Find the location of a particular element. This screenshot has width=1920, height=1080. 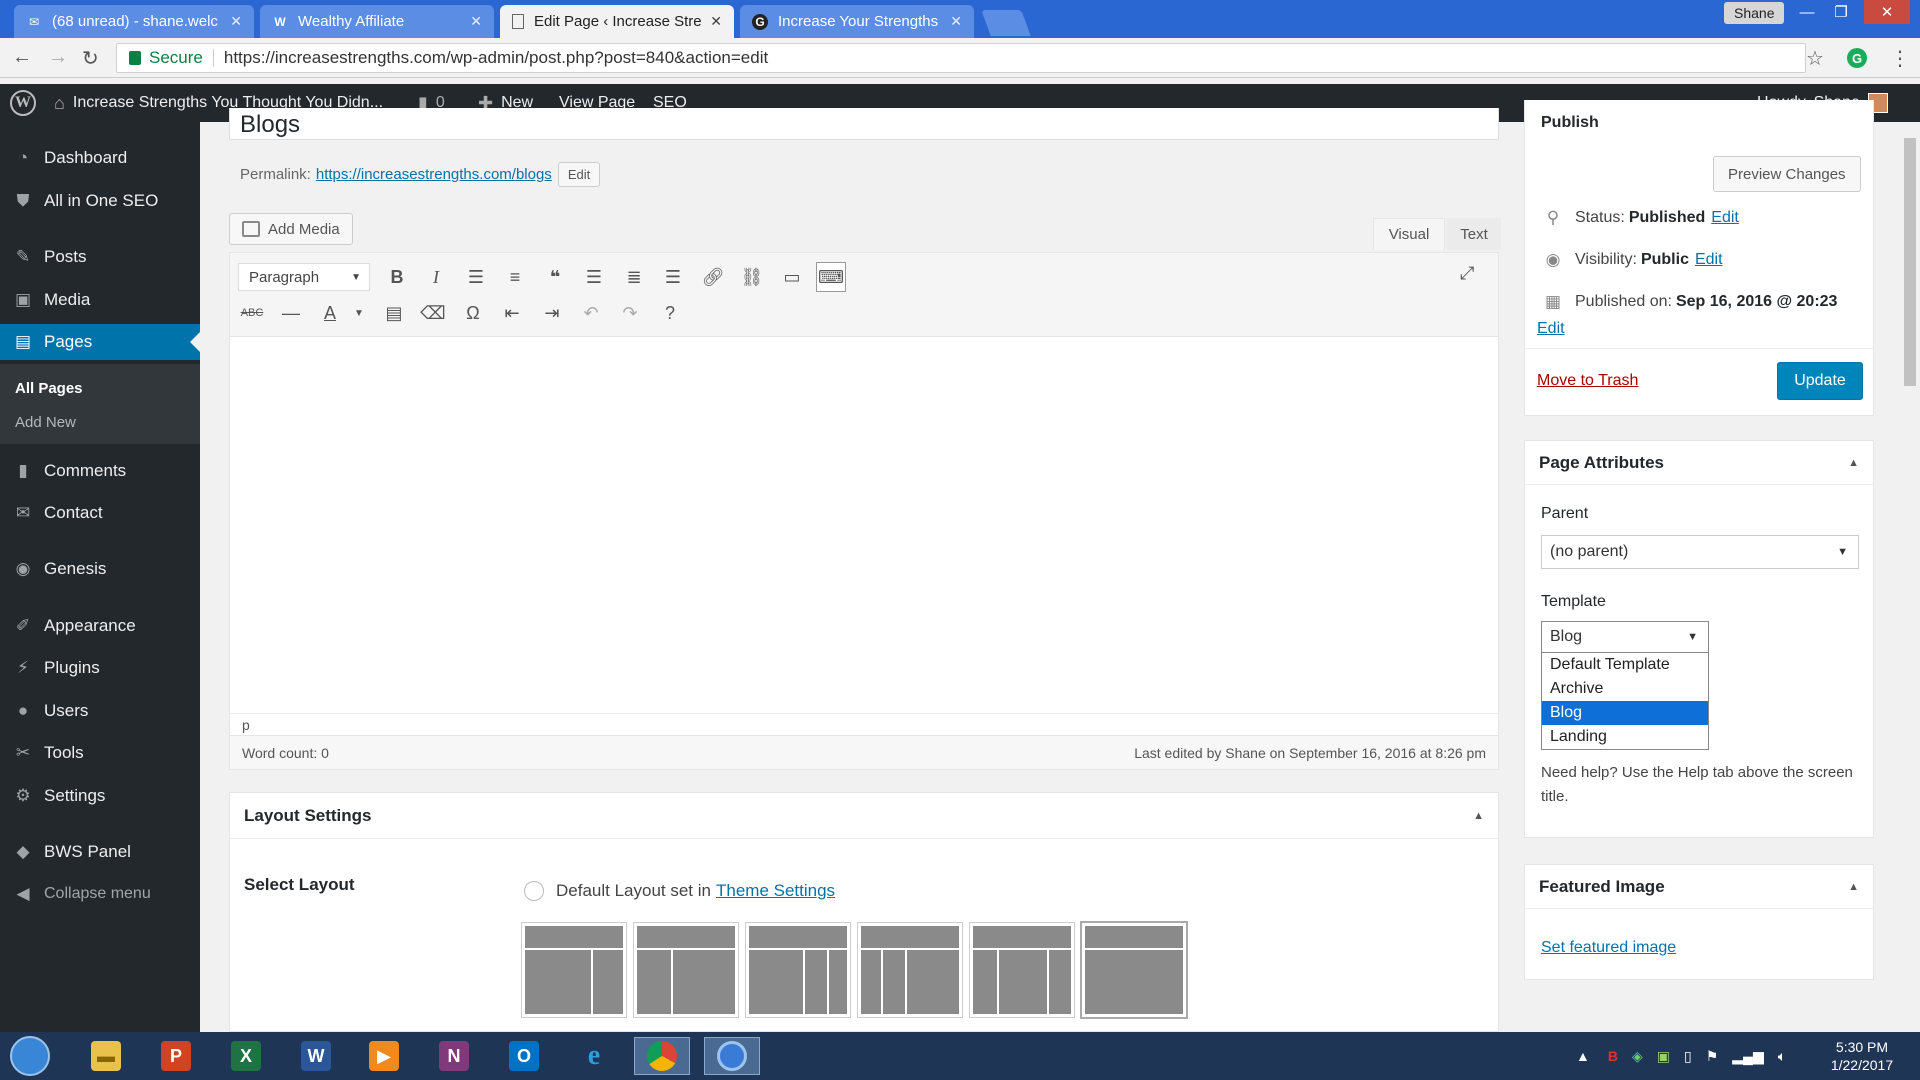

submenu-all-pages: All Pages is located at coordinates (49, 388).